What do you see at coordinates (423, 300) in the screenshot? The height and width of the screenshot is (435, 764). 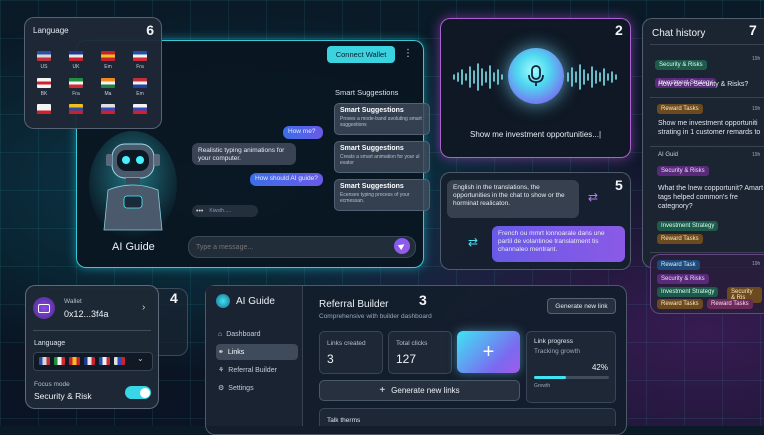 I see `panel-number: 3` at bounding box center [423, 300].